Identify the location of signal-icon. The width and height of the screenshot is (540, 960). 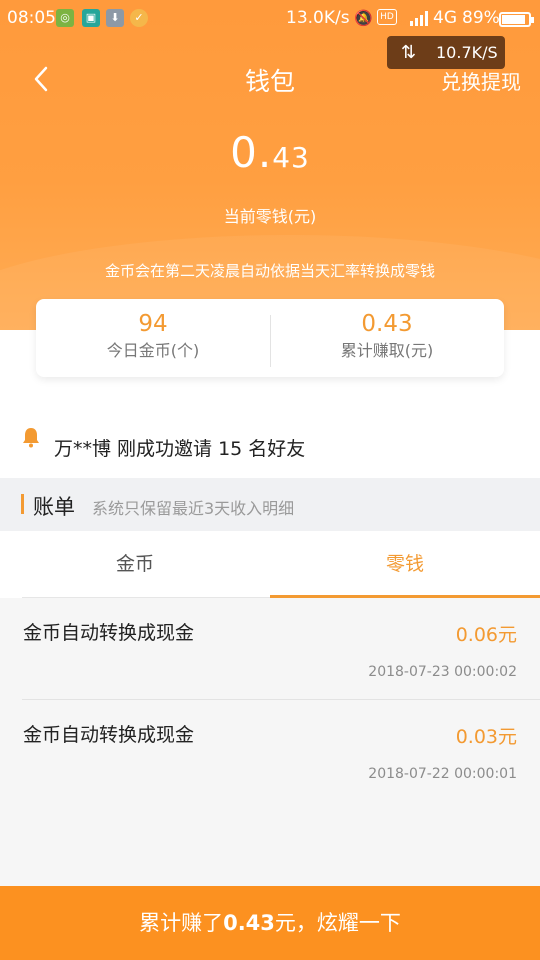
(417, 18).